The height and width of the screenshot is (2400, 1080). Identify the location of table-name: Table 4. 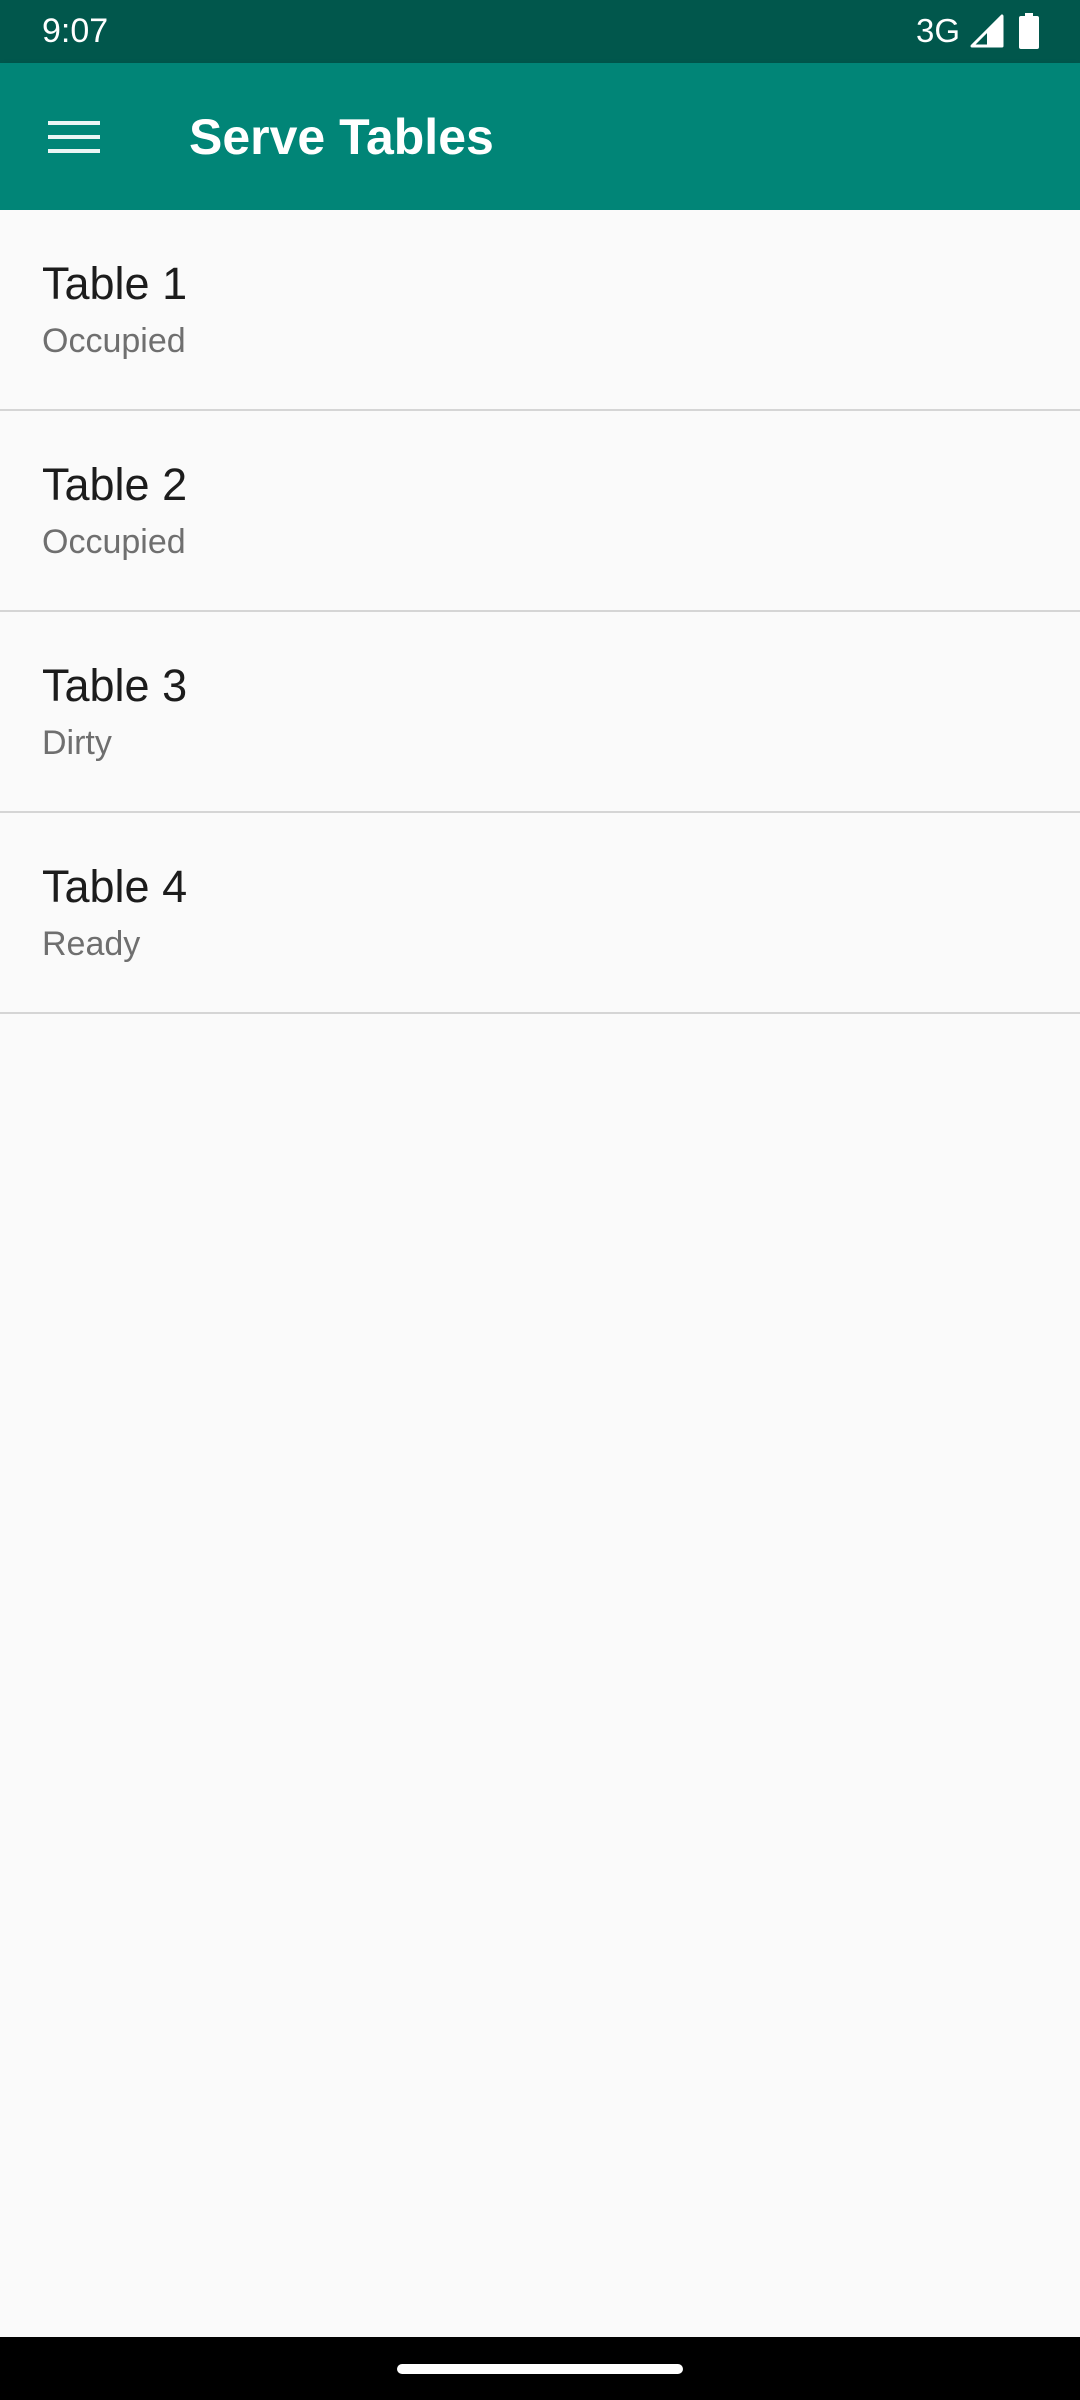
(115, 886).